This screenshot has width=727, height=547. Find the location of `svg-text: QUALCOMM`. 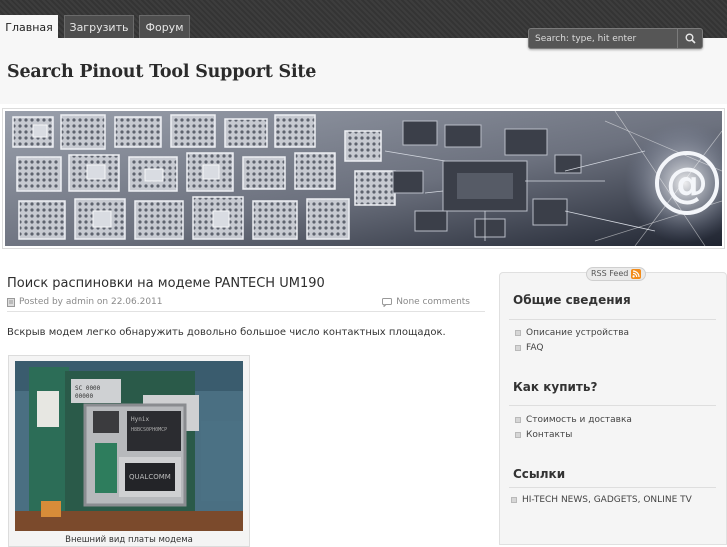

svg-text: QUALCOMM is located at coordinates (150, 477).